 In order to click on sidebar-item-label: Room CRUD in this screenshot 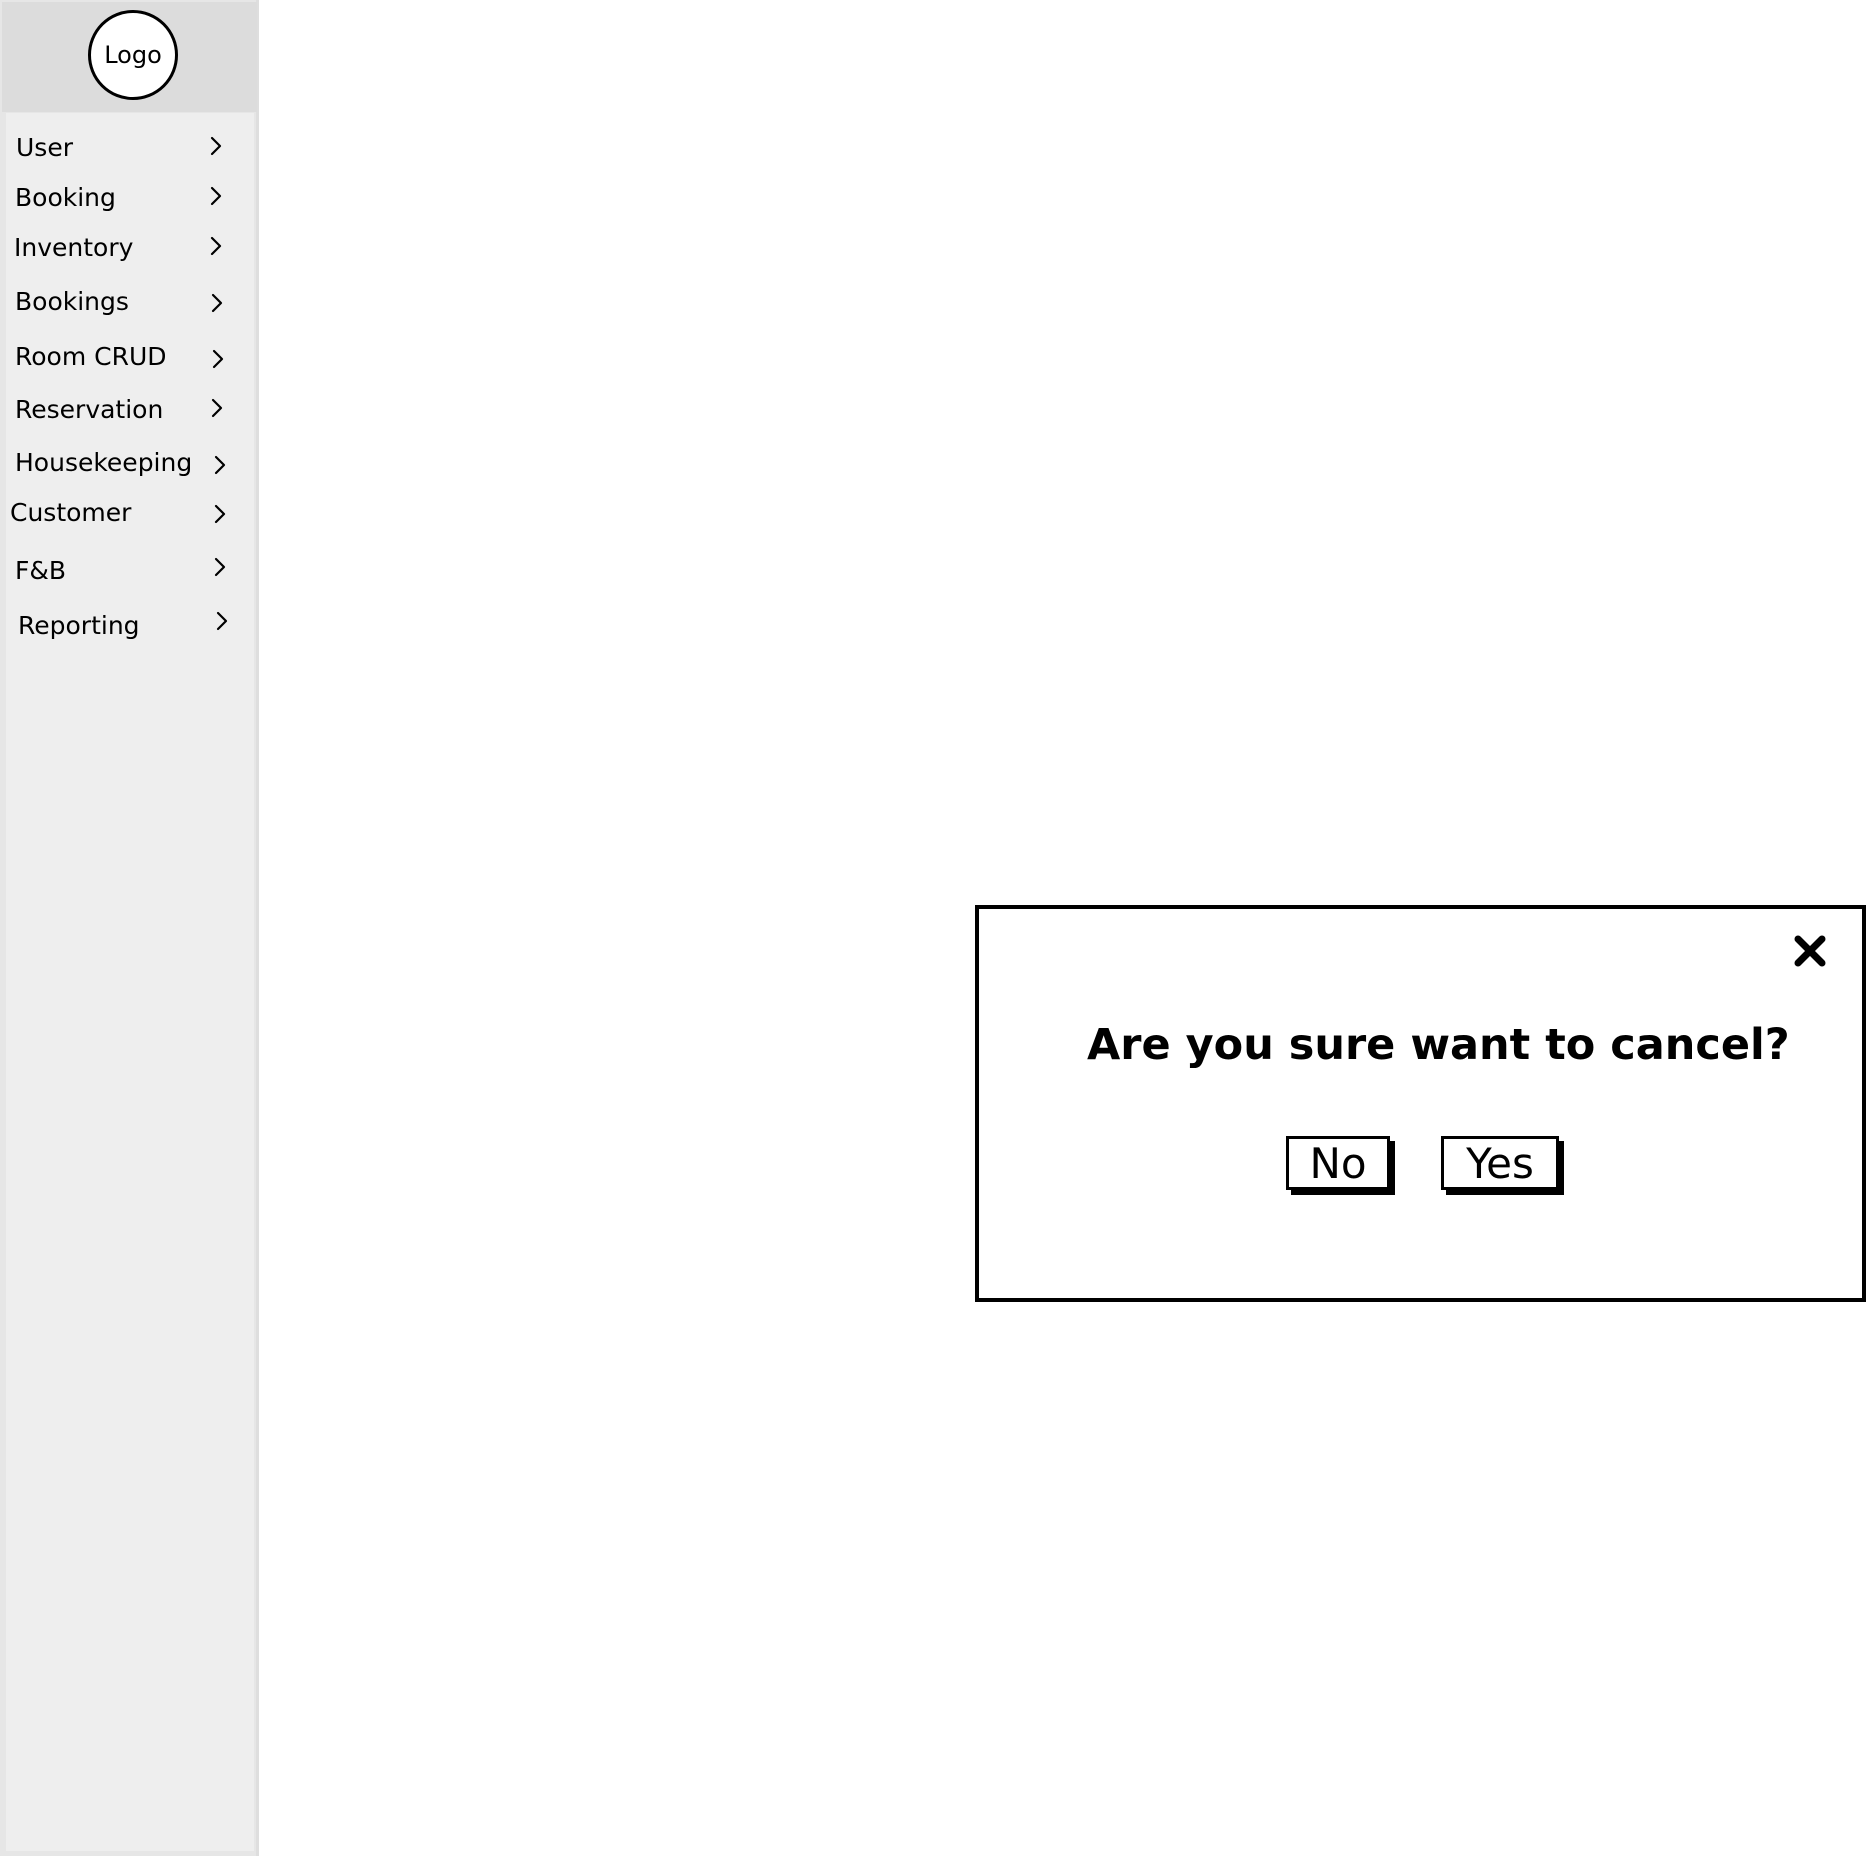, I will do `click(91, 356)`.